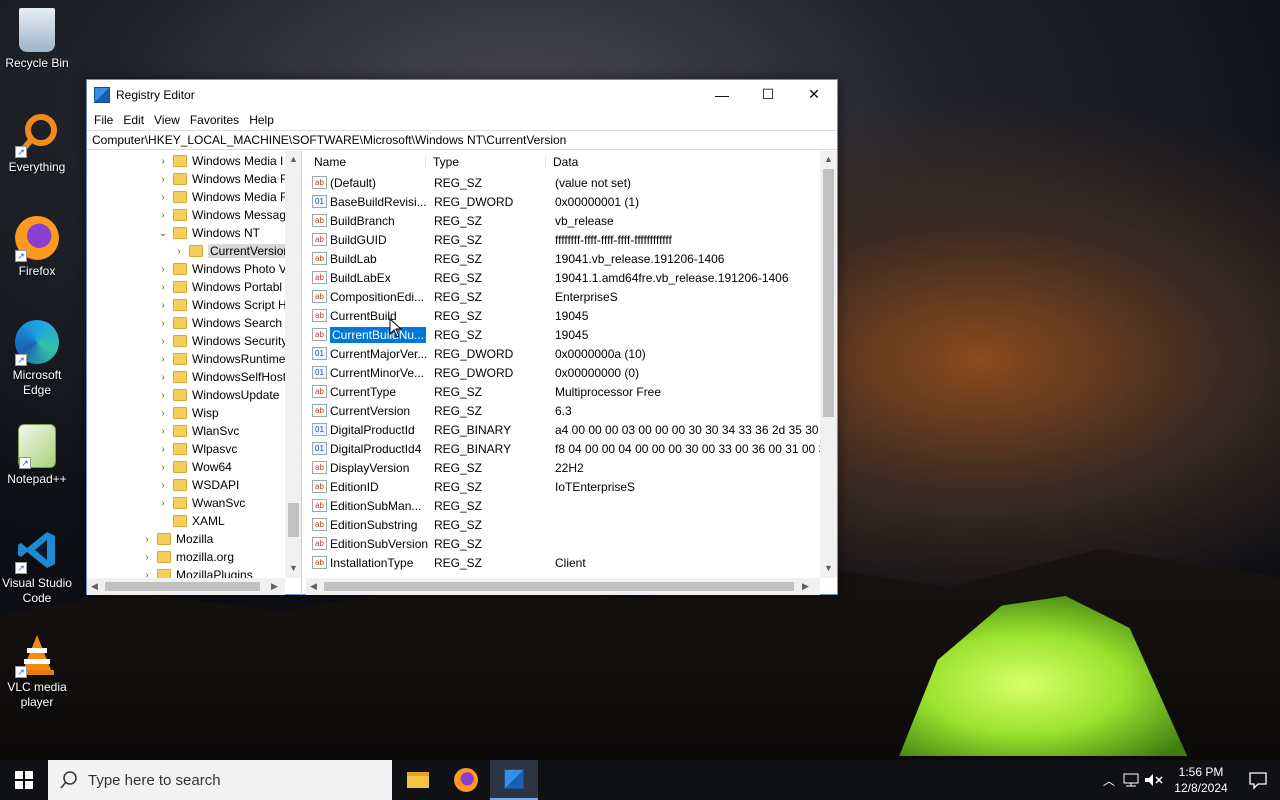 Image resolution: width=1280 pixels, height=800 pixels. What do you see at coordinates (198, 485) in the screenshot?
I see `tree-item: › WSDAPI` at bounding box center [198, 485].